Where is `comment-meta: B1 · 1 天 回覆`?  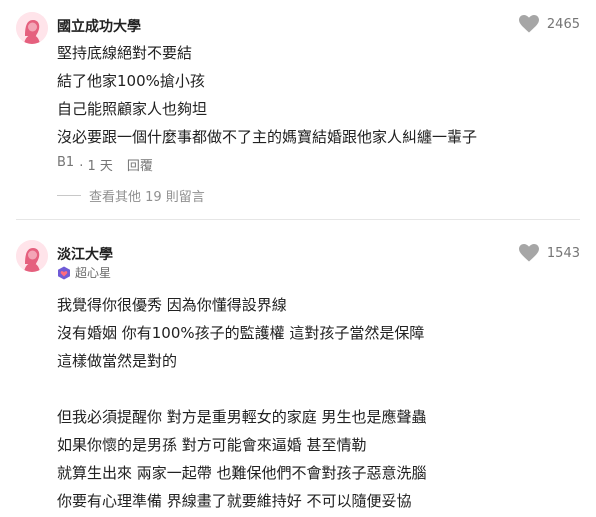
comment-meta: B1 · 1 天 回覆 is located at coordinates (105, 164).